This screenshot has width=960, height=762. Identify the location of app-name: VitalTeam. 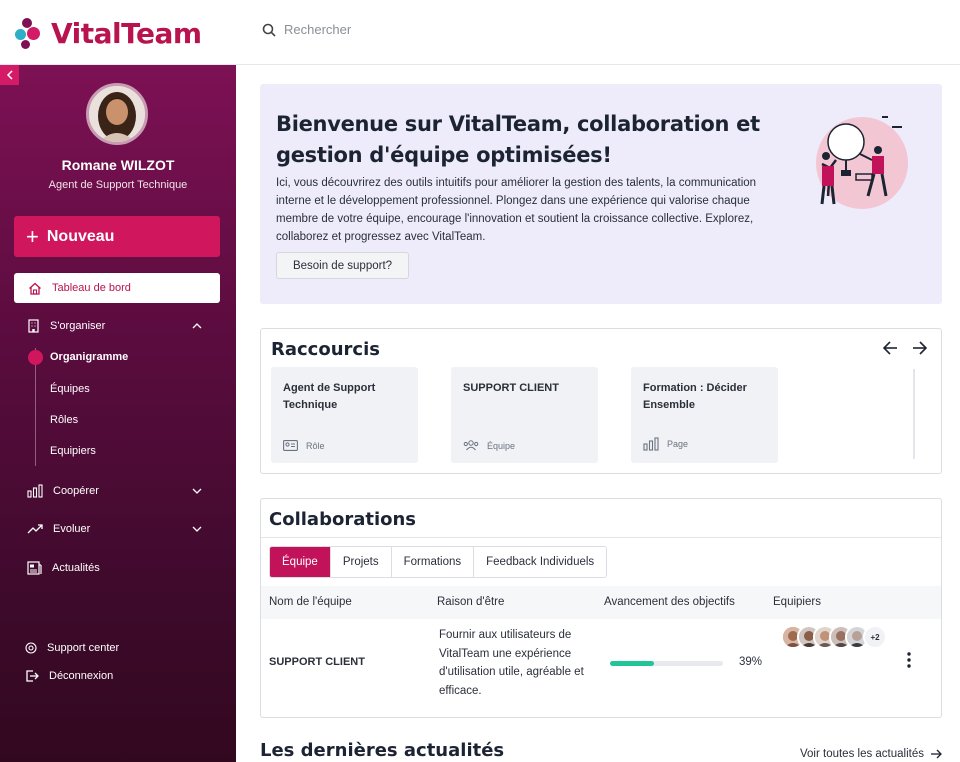
(126, 33).